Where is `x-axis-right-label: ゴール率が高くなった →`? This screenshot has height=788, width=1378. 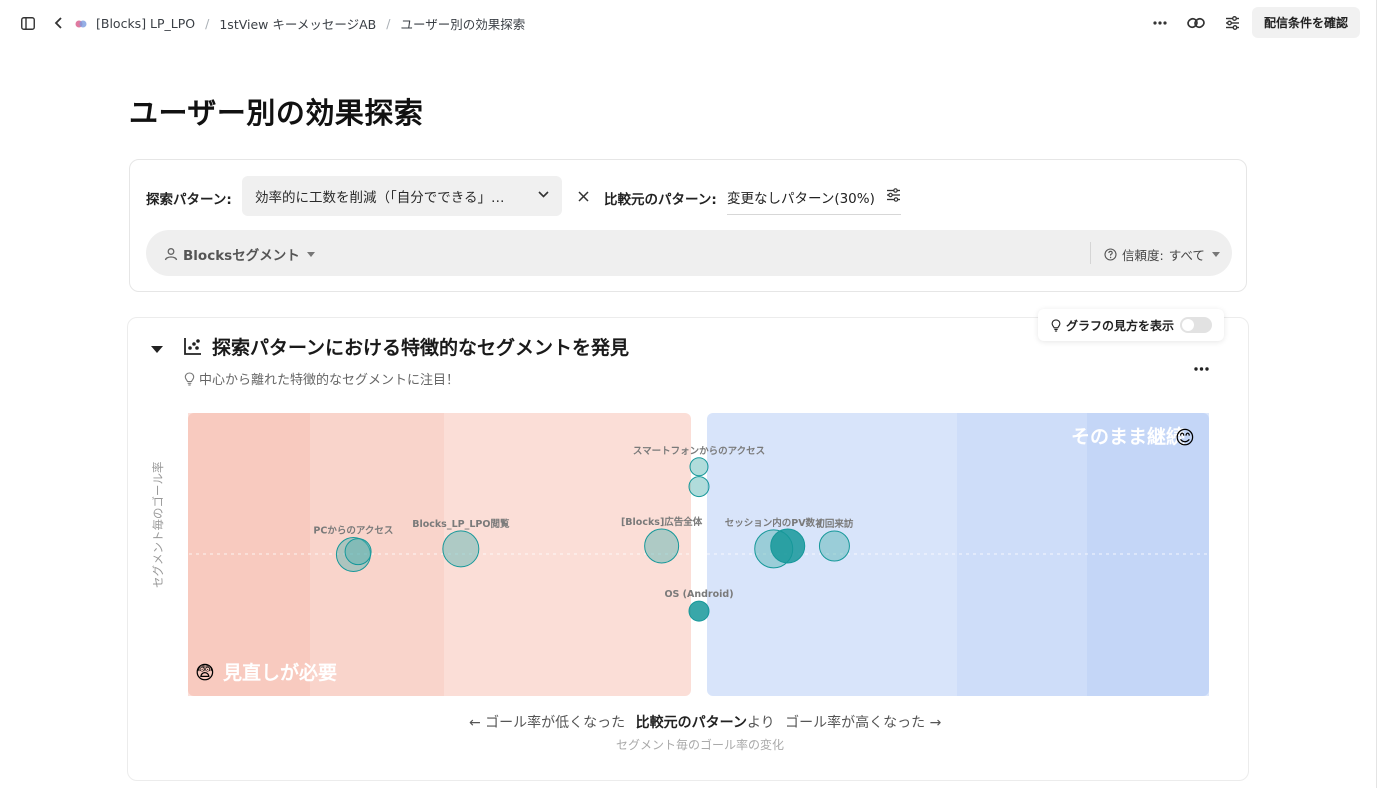 x-axis-right-label: ゴール率が高くなった → is located at coordinates (863, 723).